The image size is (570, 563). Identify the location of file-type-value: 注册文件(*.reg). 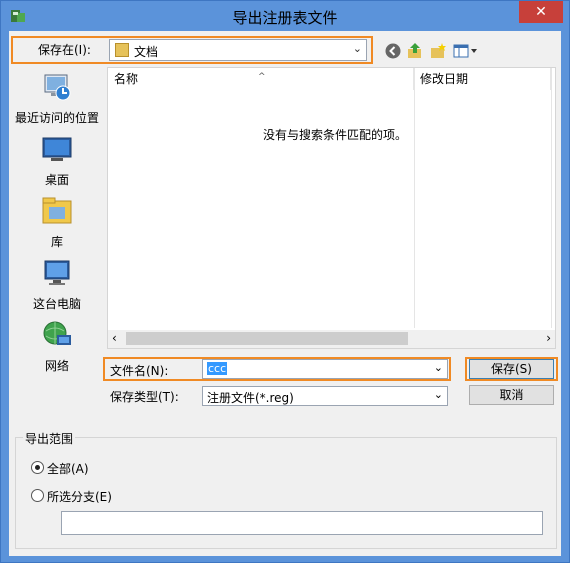
(250, 398).